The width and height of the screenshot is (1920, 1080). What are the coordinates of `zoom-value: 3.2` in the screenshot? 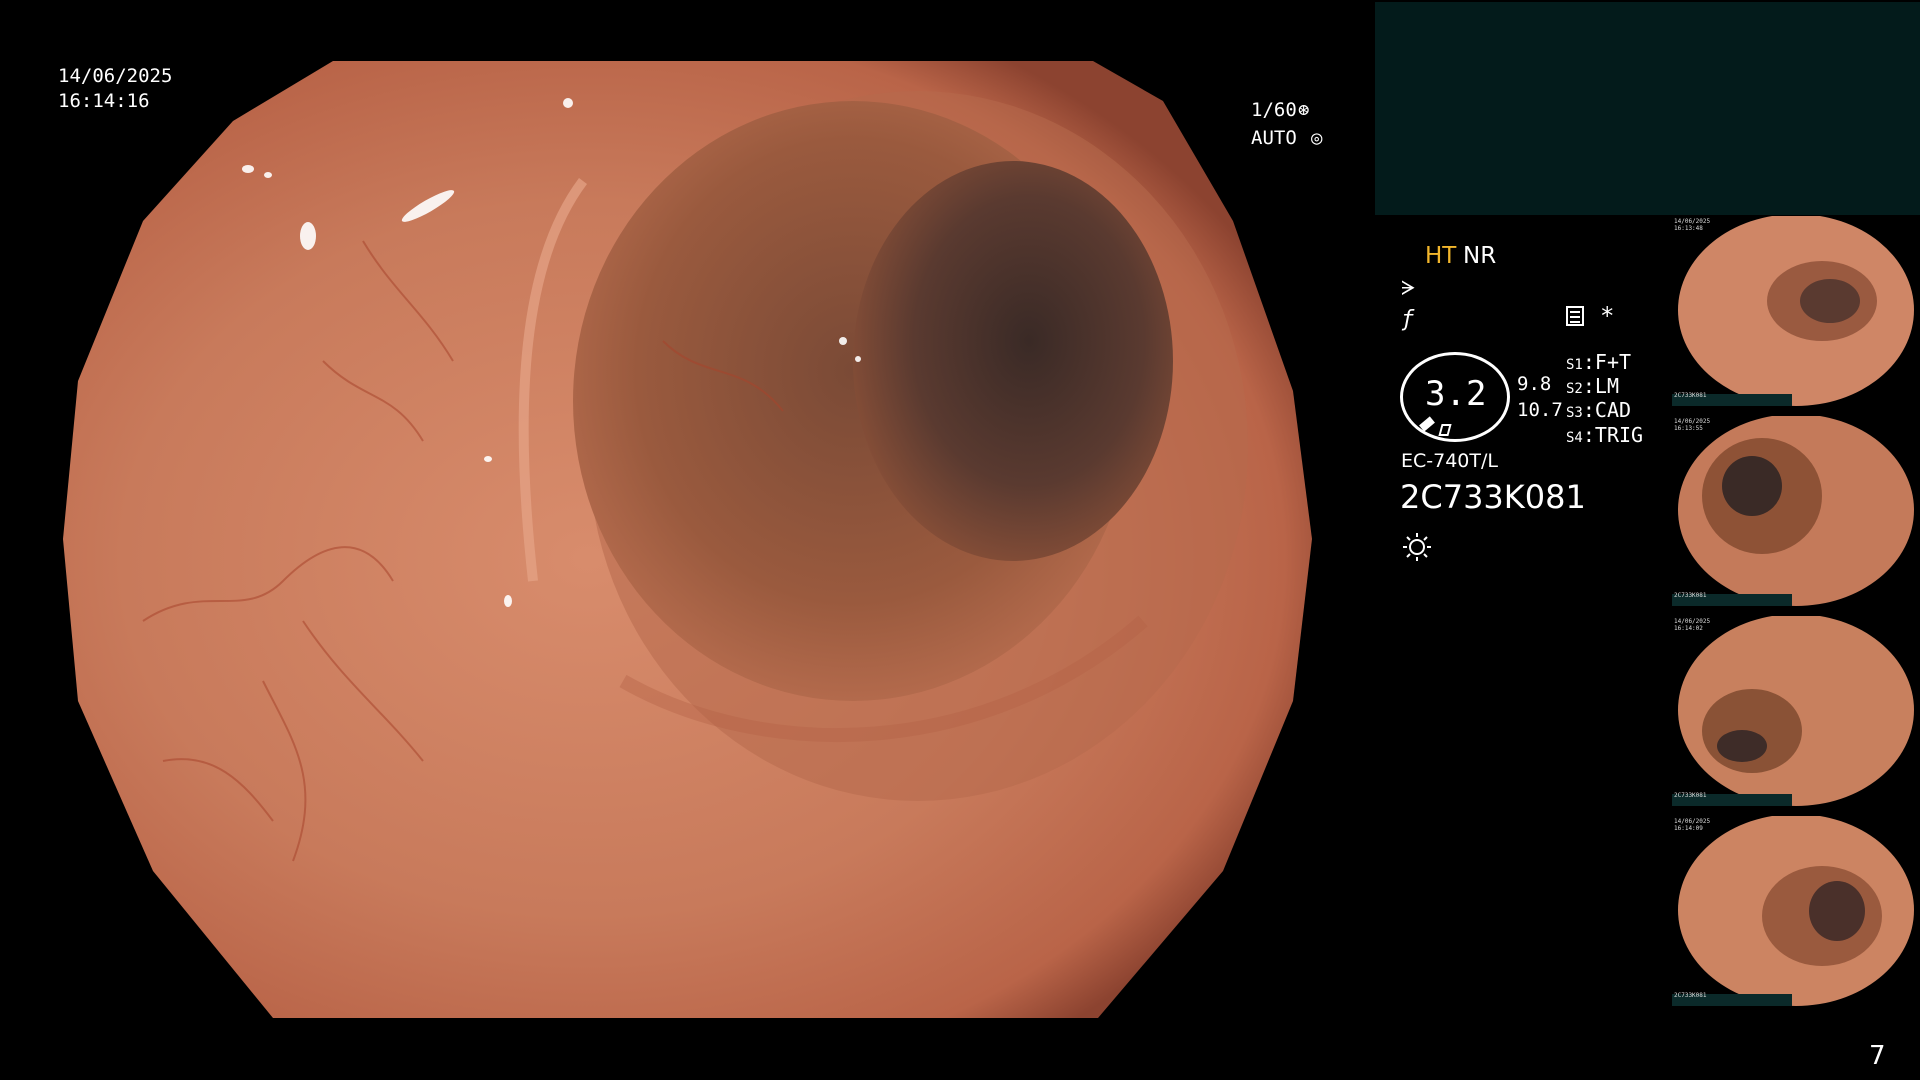 It's located at (1456, 394).